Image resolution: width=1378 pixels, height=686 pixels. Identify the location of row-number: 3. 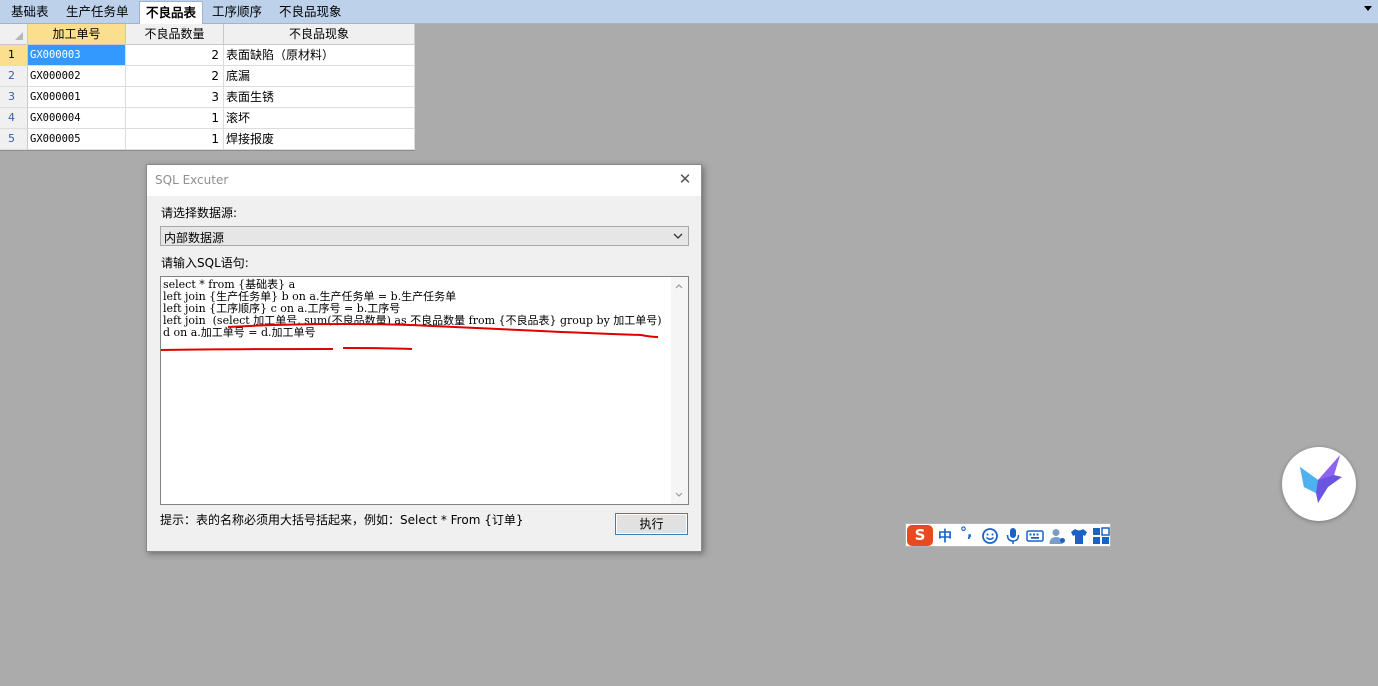
(14, 97).